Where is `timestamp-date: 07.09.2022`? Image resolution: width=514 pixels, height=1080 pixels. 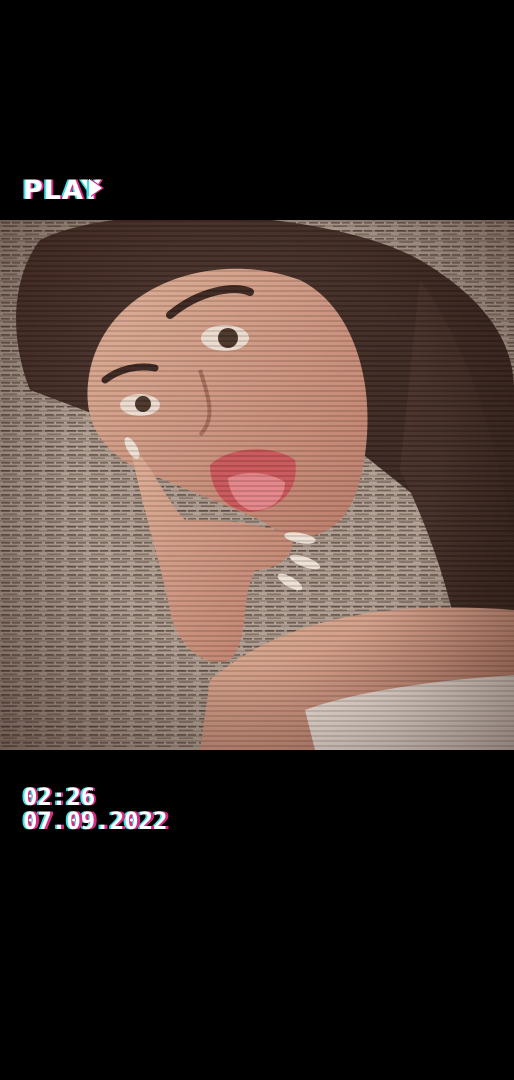
timestamp-date: 07.09.2022 is located at coordinates (95, 821).